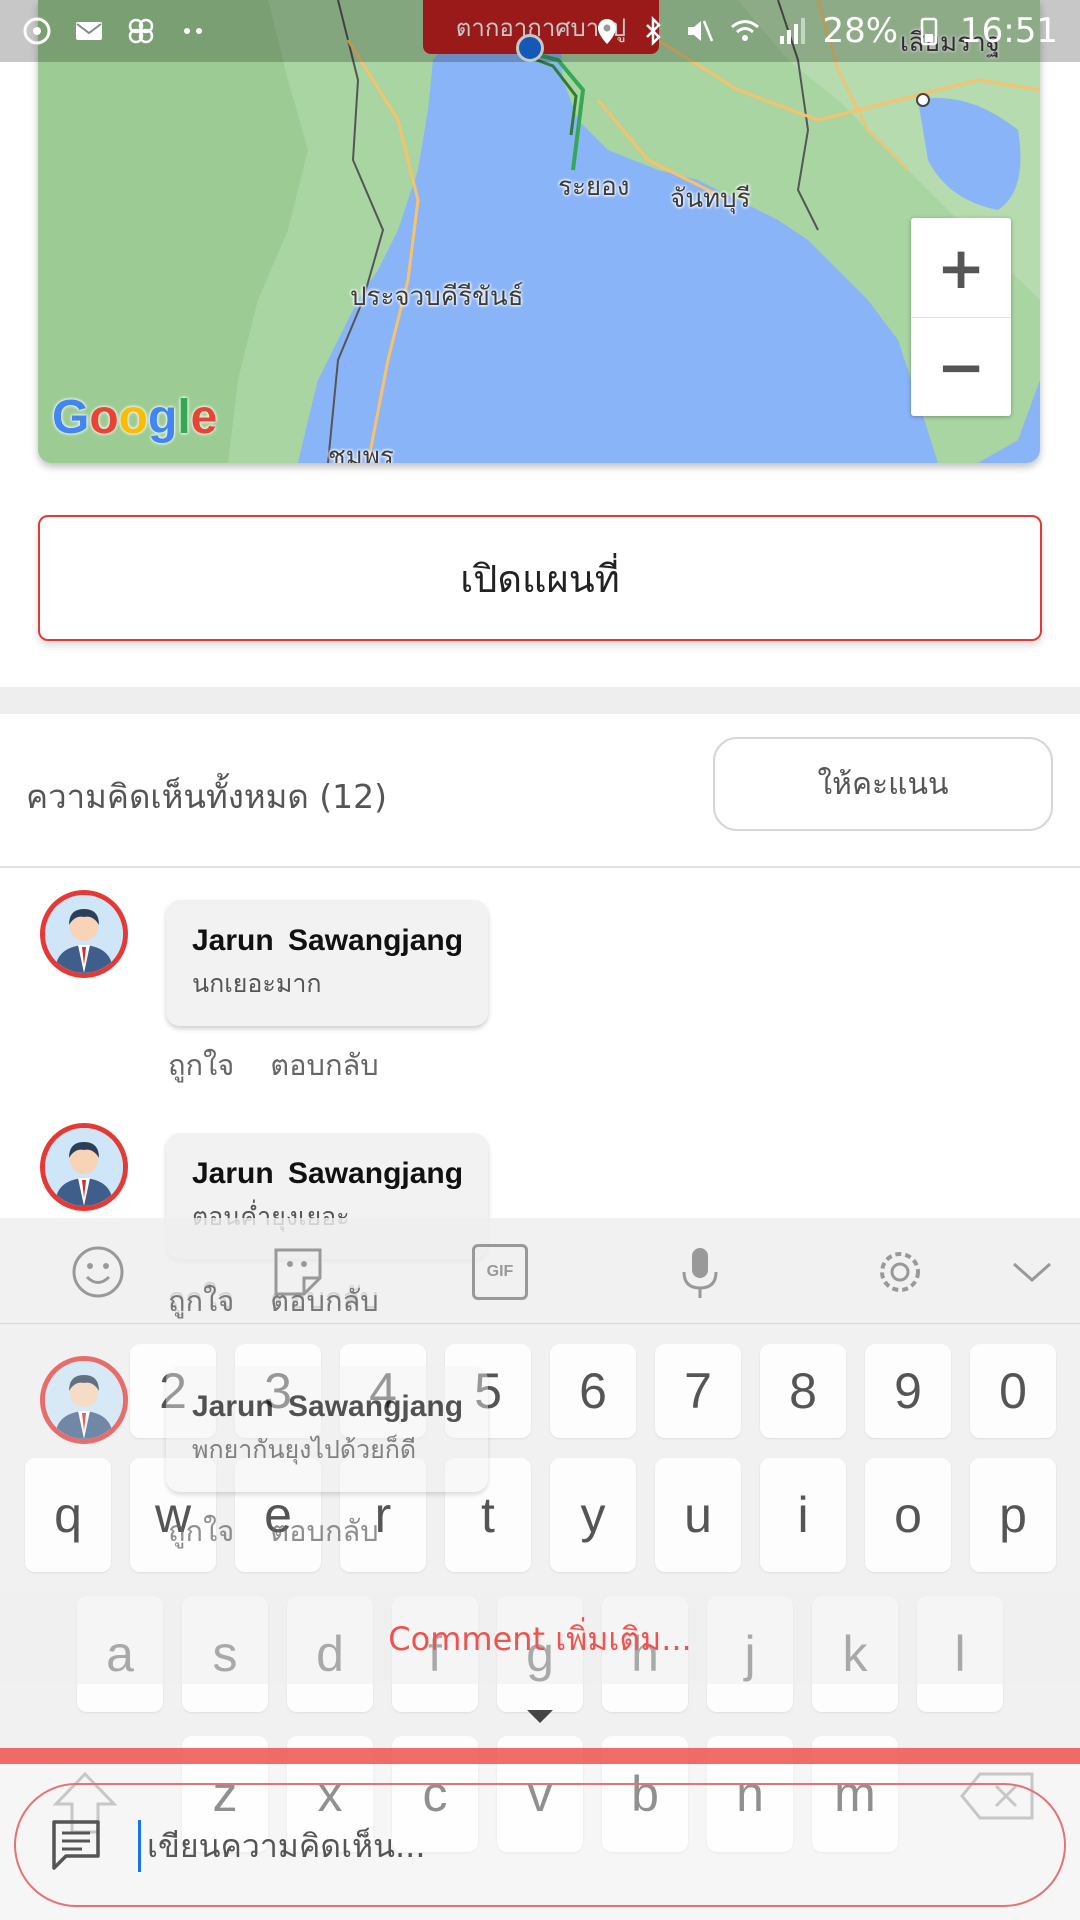 The width and height of the screenshot is (1080, 1920). I want to click on more-dots-icon, so click(193, 31).